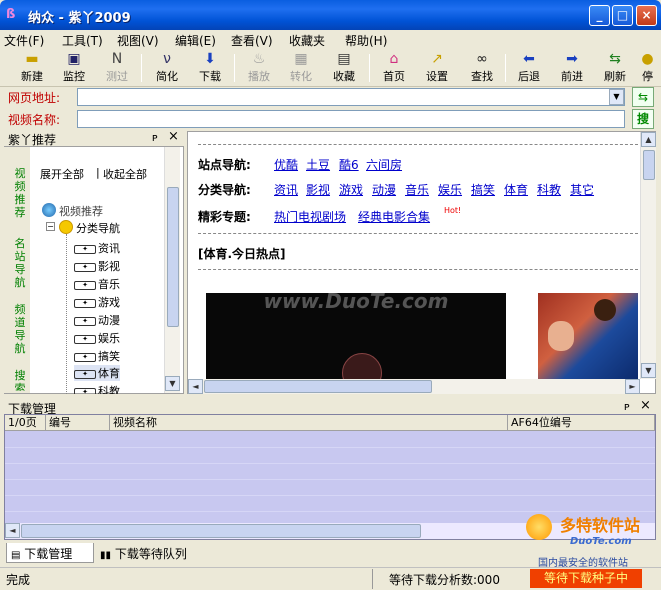  I want to click on link-cat-anime: 动漫, so click(384, 189).